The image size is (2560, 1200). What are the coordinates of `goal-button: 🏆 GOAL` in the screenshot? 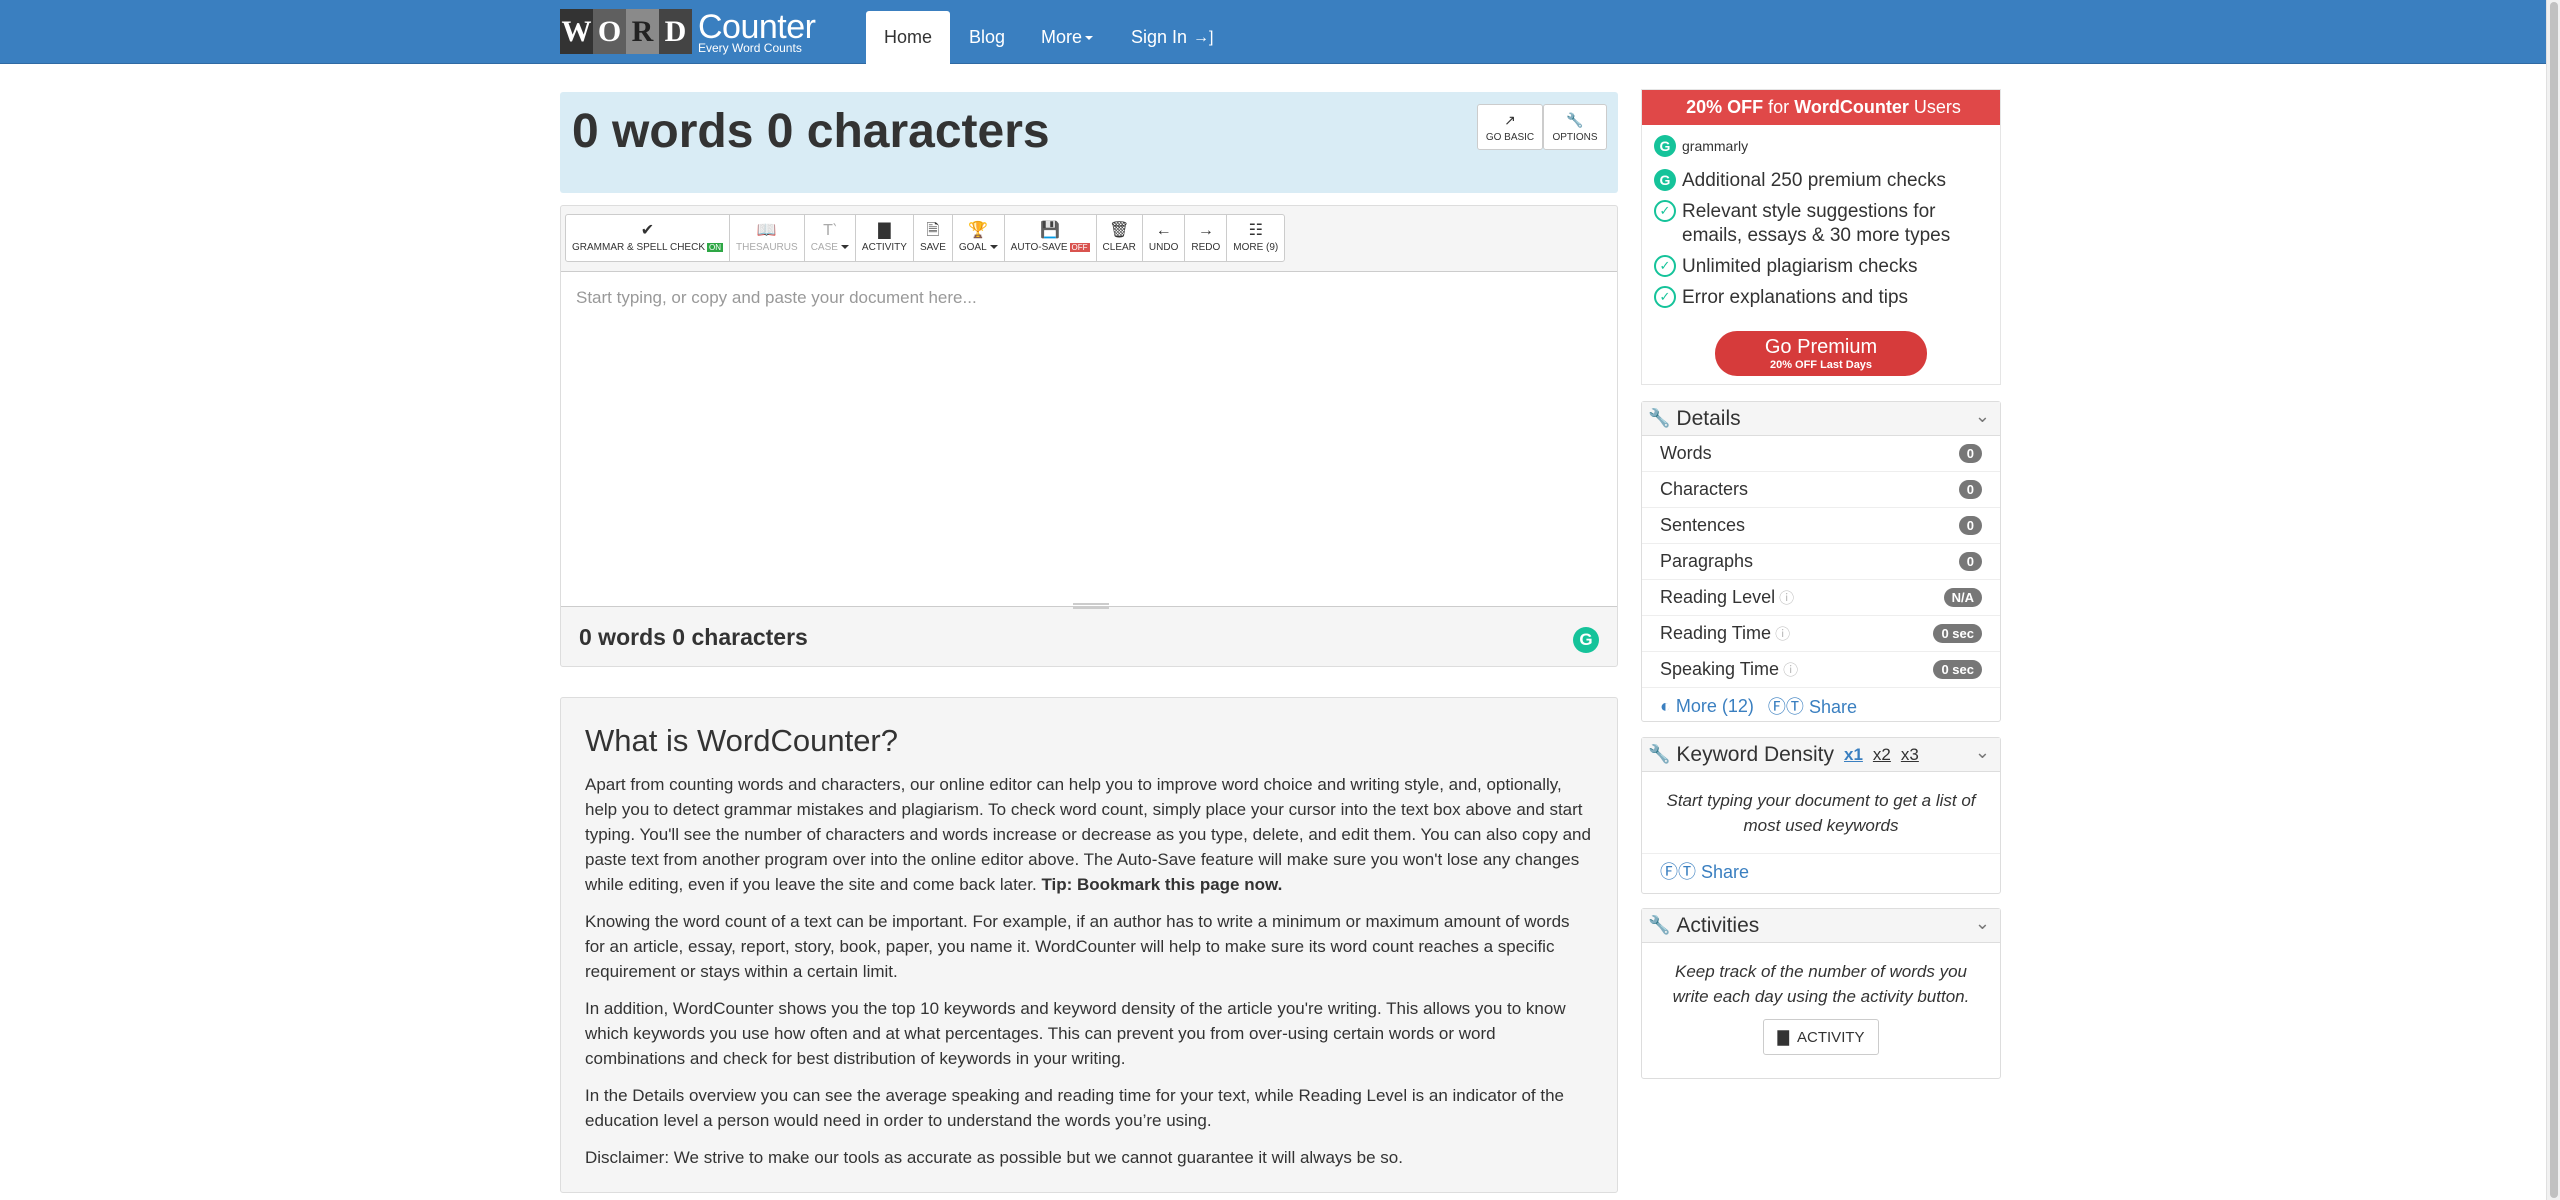 It's located at (978, 238).